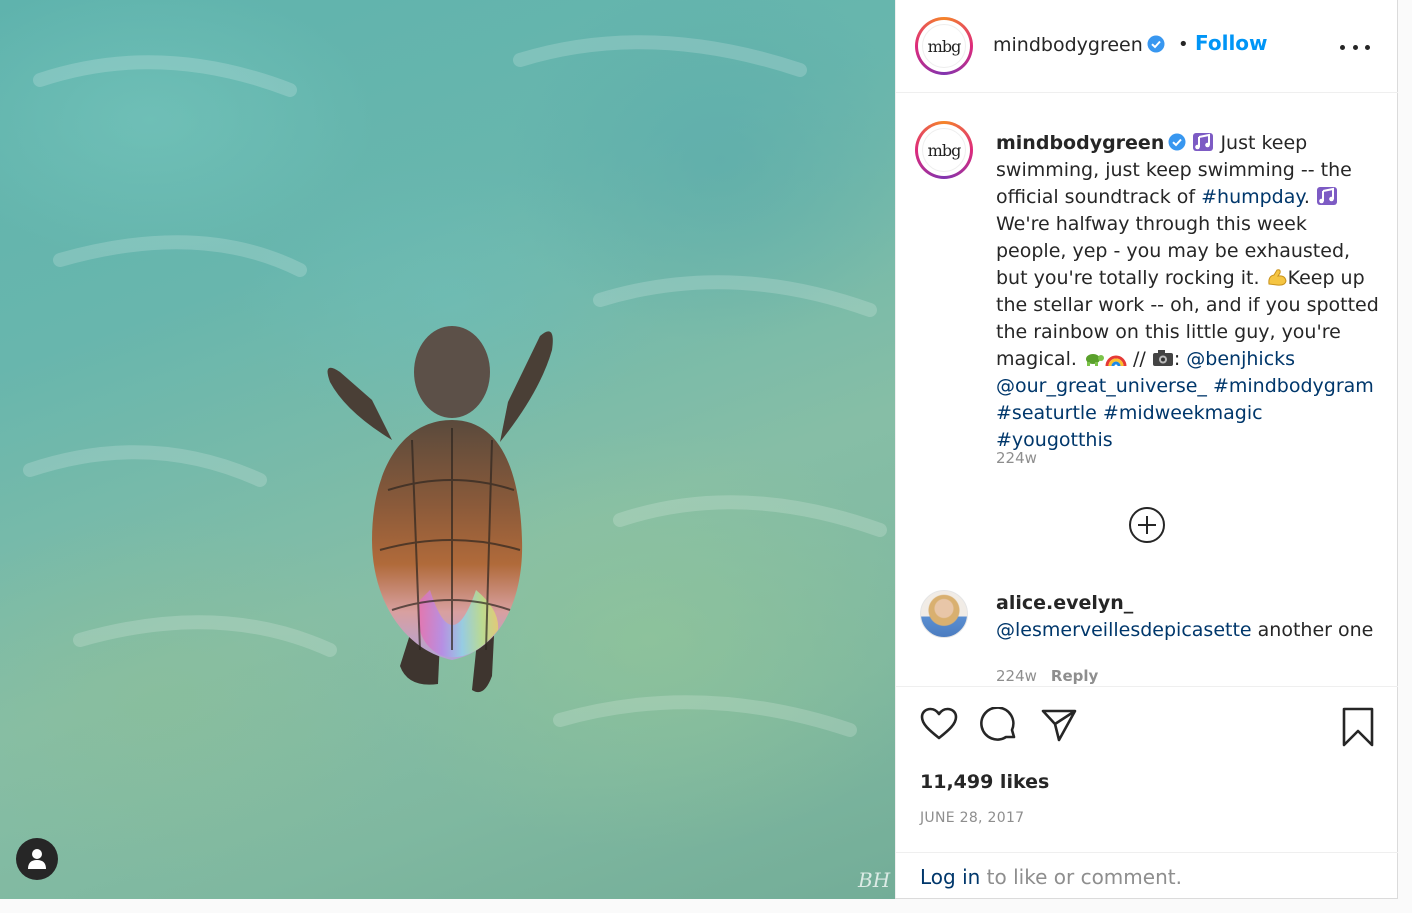 This screenshot has width=1412, height=913. I want to click on hashtag-seaturtle: #seaturtle, so click(1046, 413).